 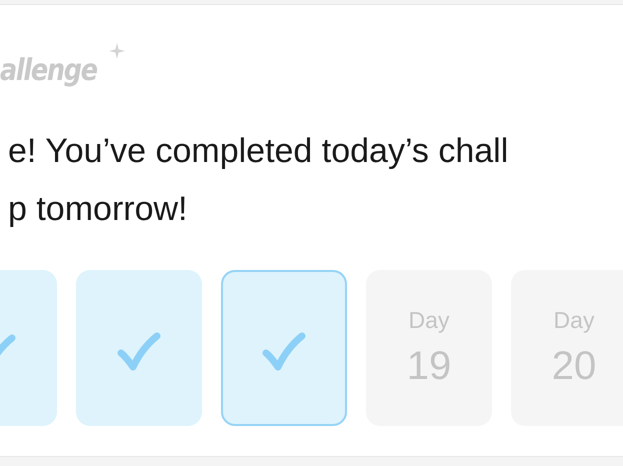 What do you see at coordinates (259, 151) in the screenshot?
I see `message-line: e! You’ve completed today’s chall` at bounding box center [259, 151].